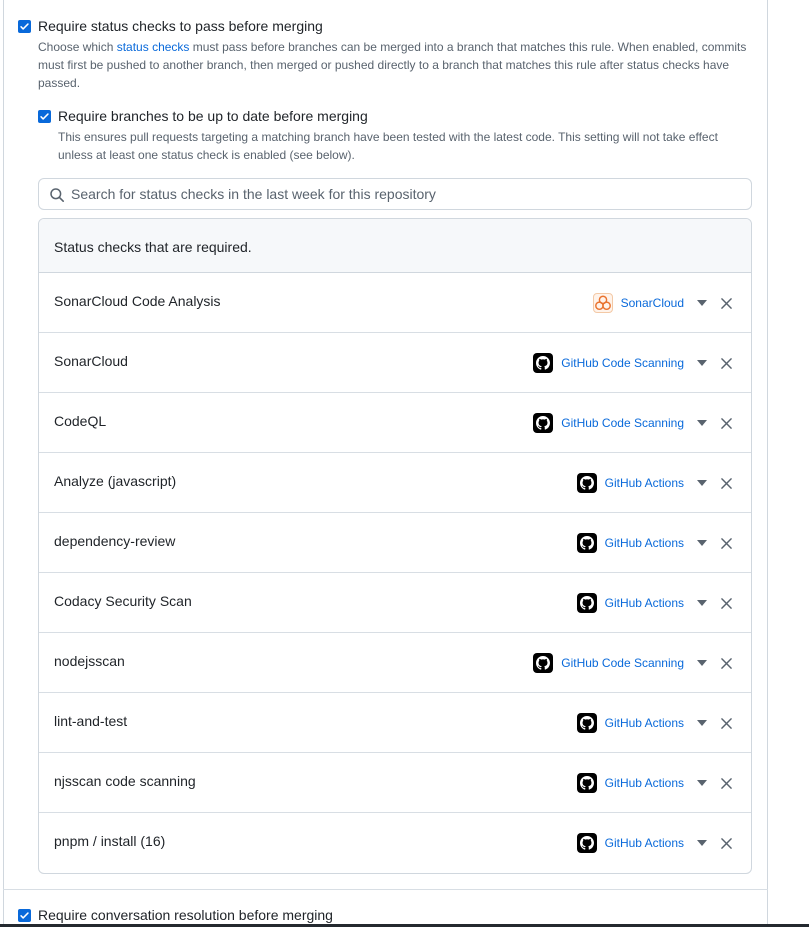 This screenshot has width=809, height=927. I want to click on sonarcloud-icon, so click(602, 303).